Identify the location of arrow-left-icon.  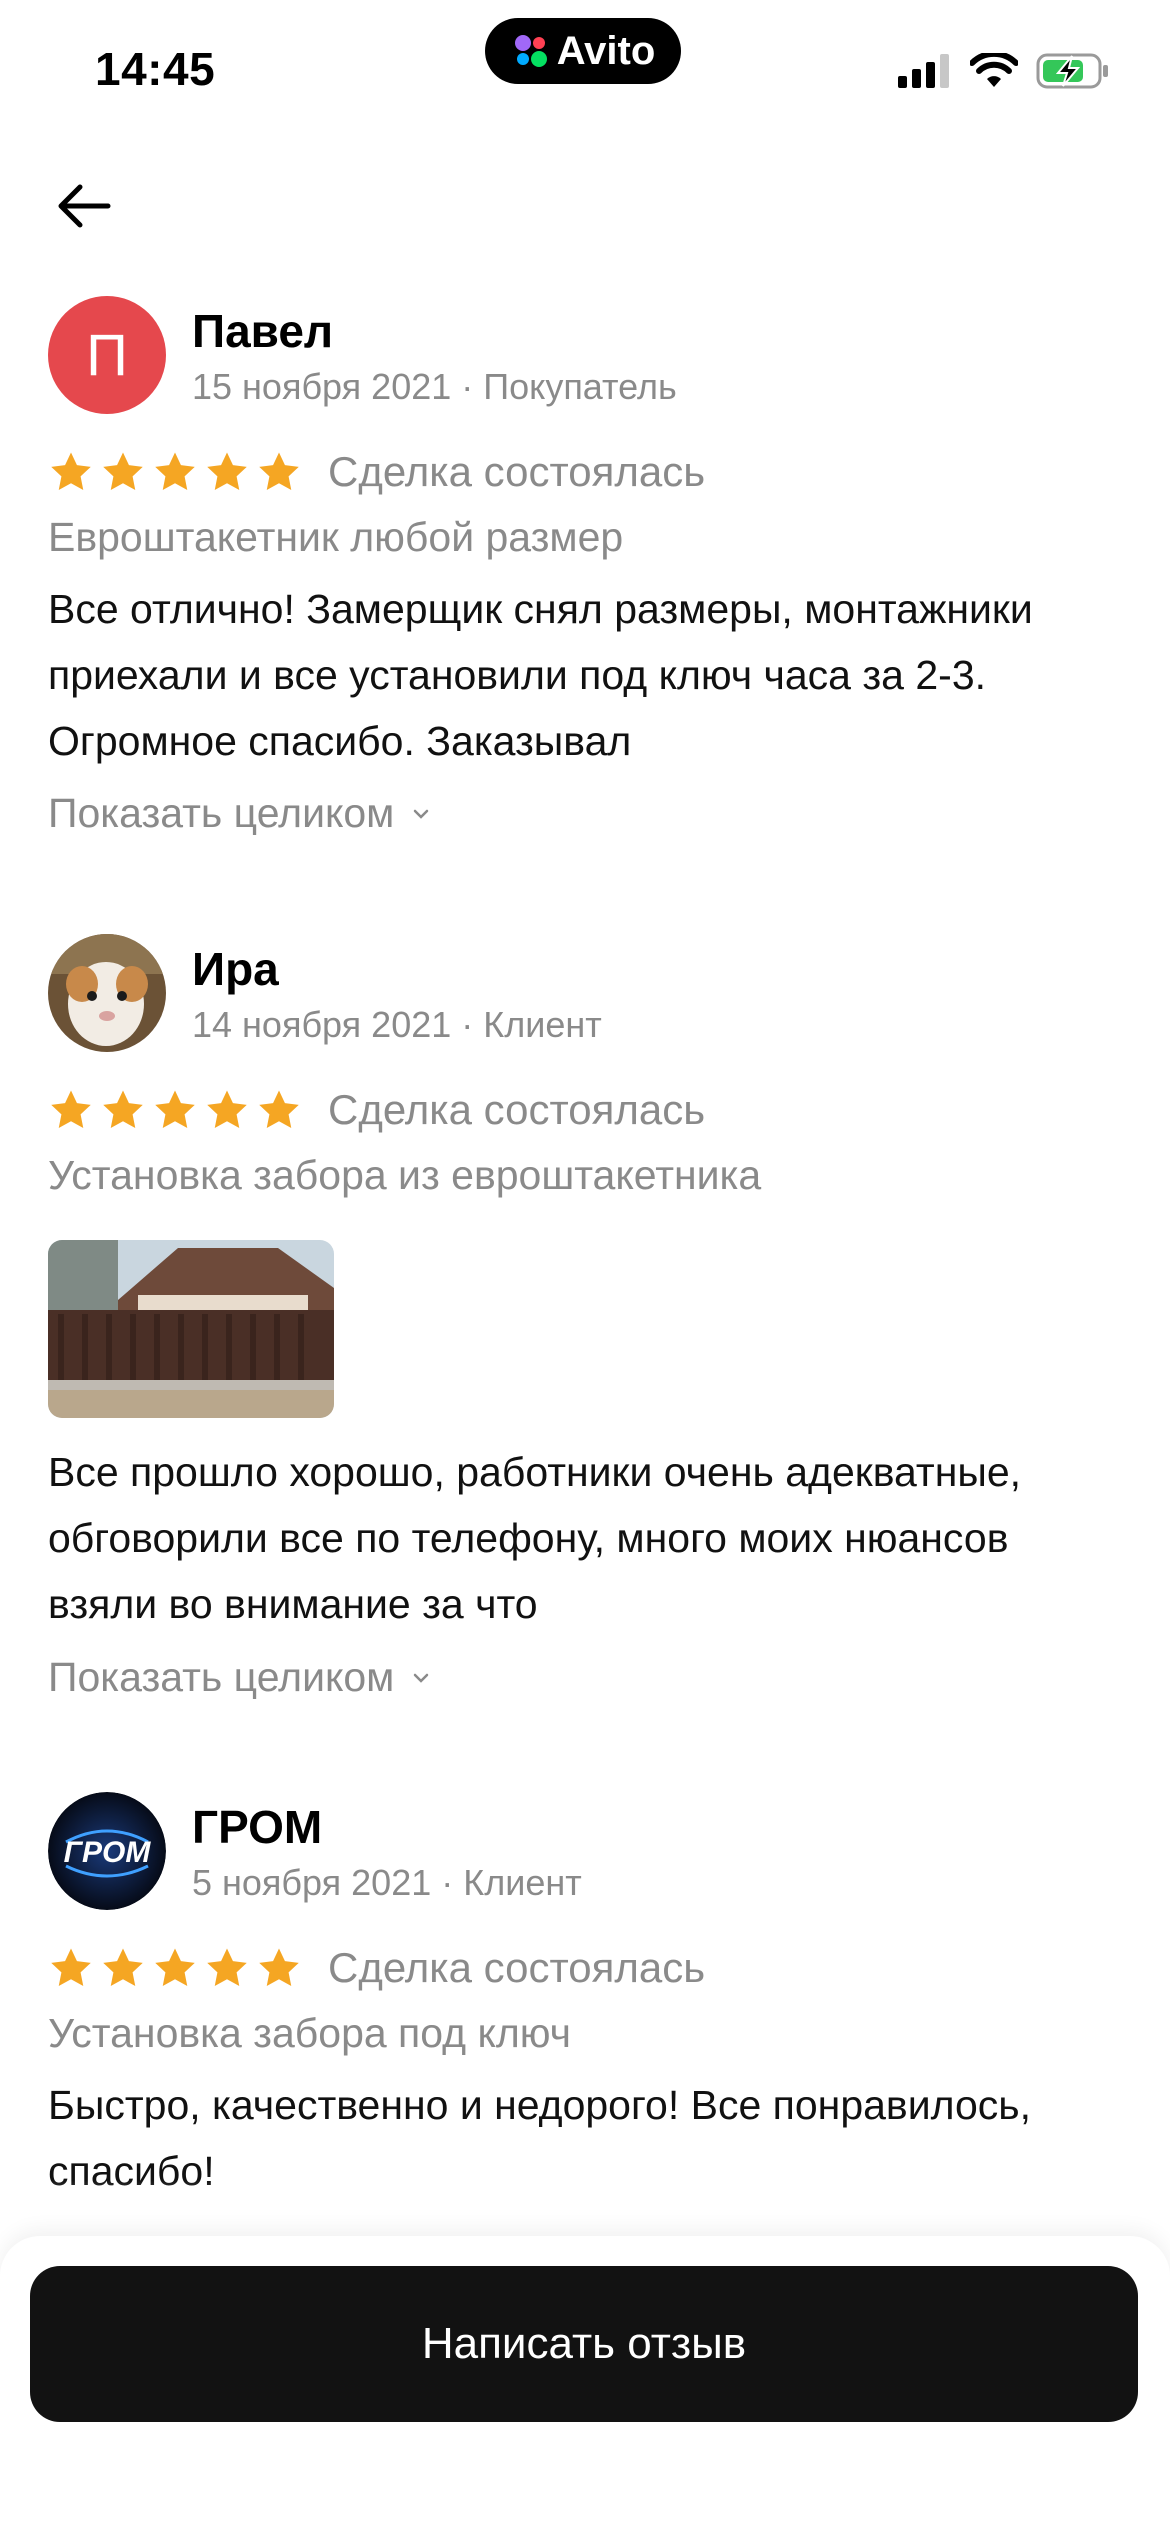
(84, 206).